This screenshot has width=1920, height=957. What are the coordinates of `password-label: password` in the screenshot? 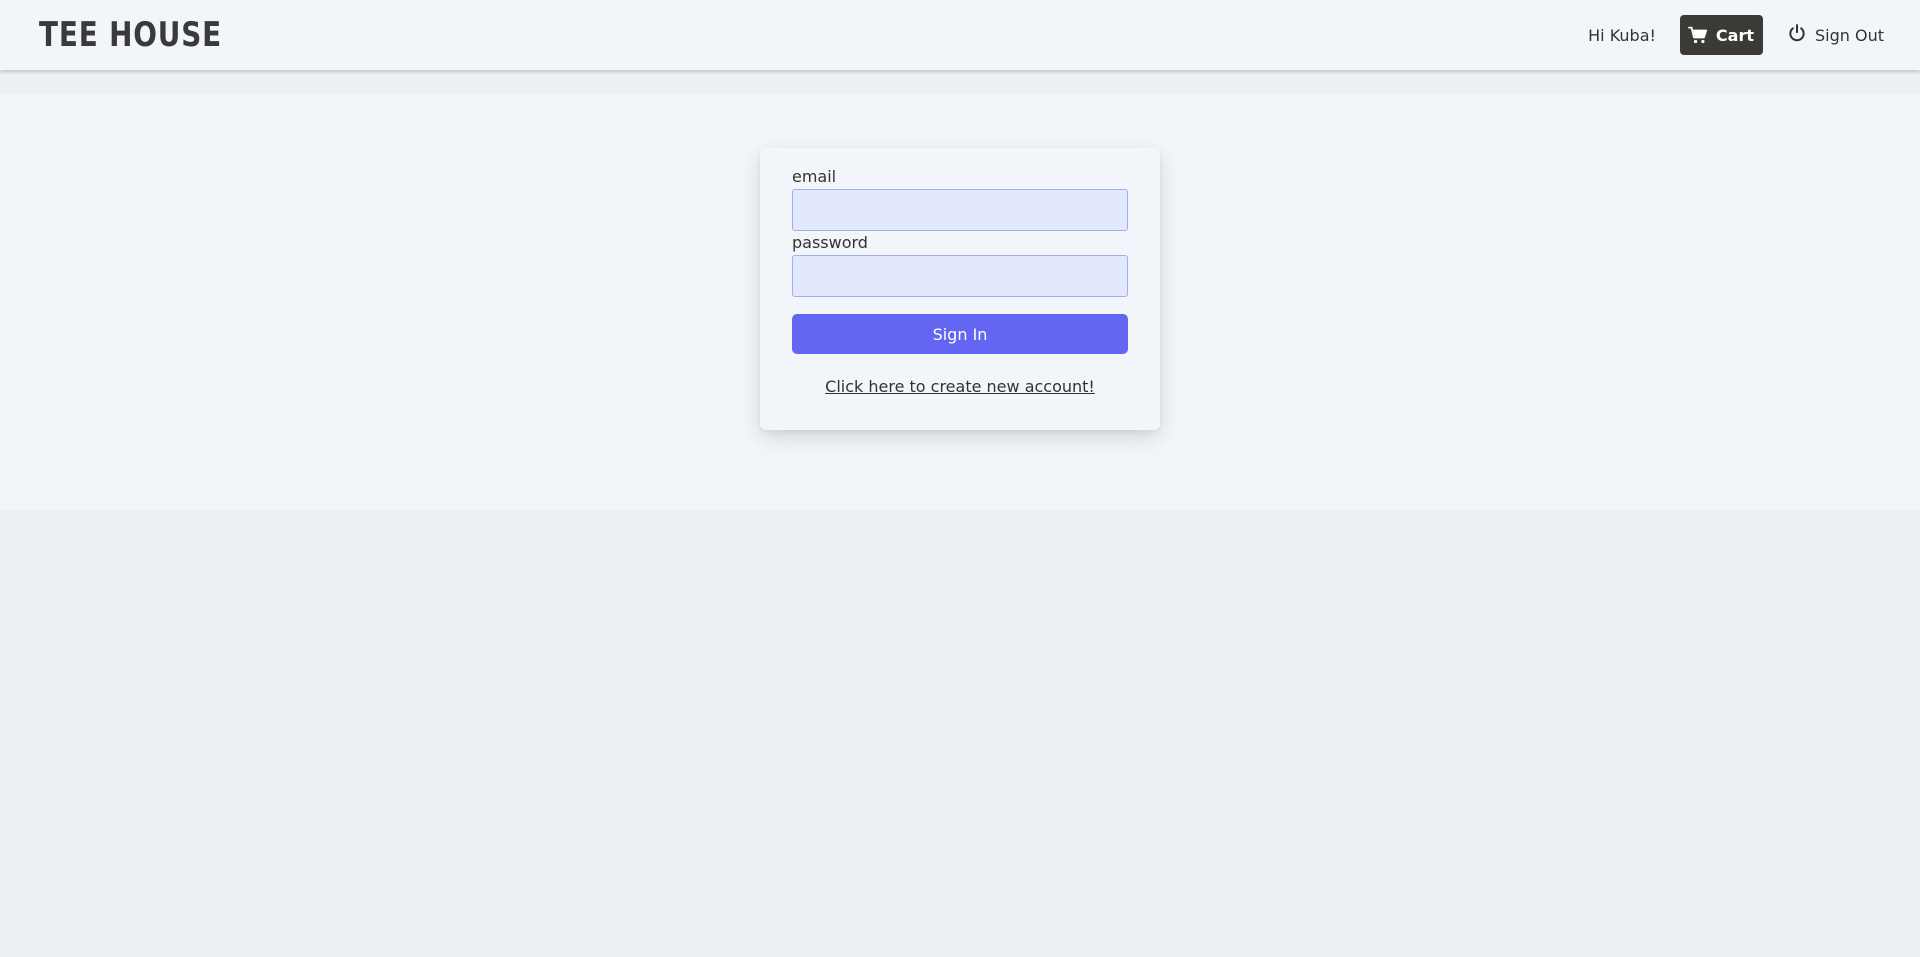 It's located at (830, 242).